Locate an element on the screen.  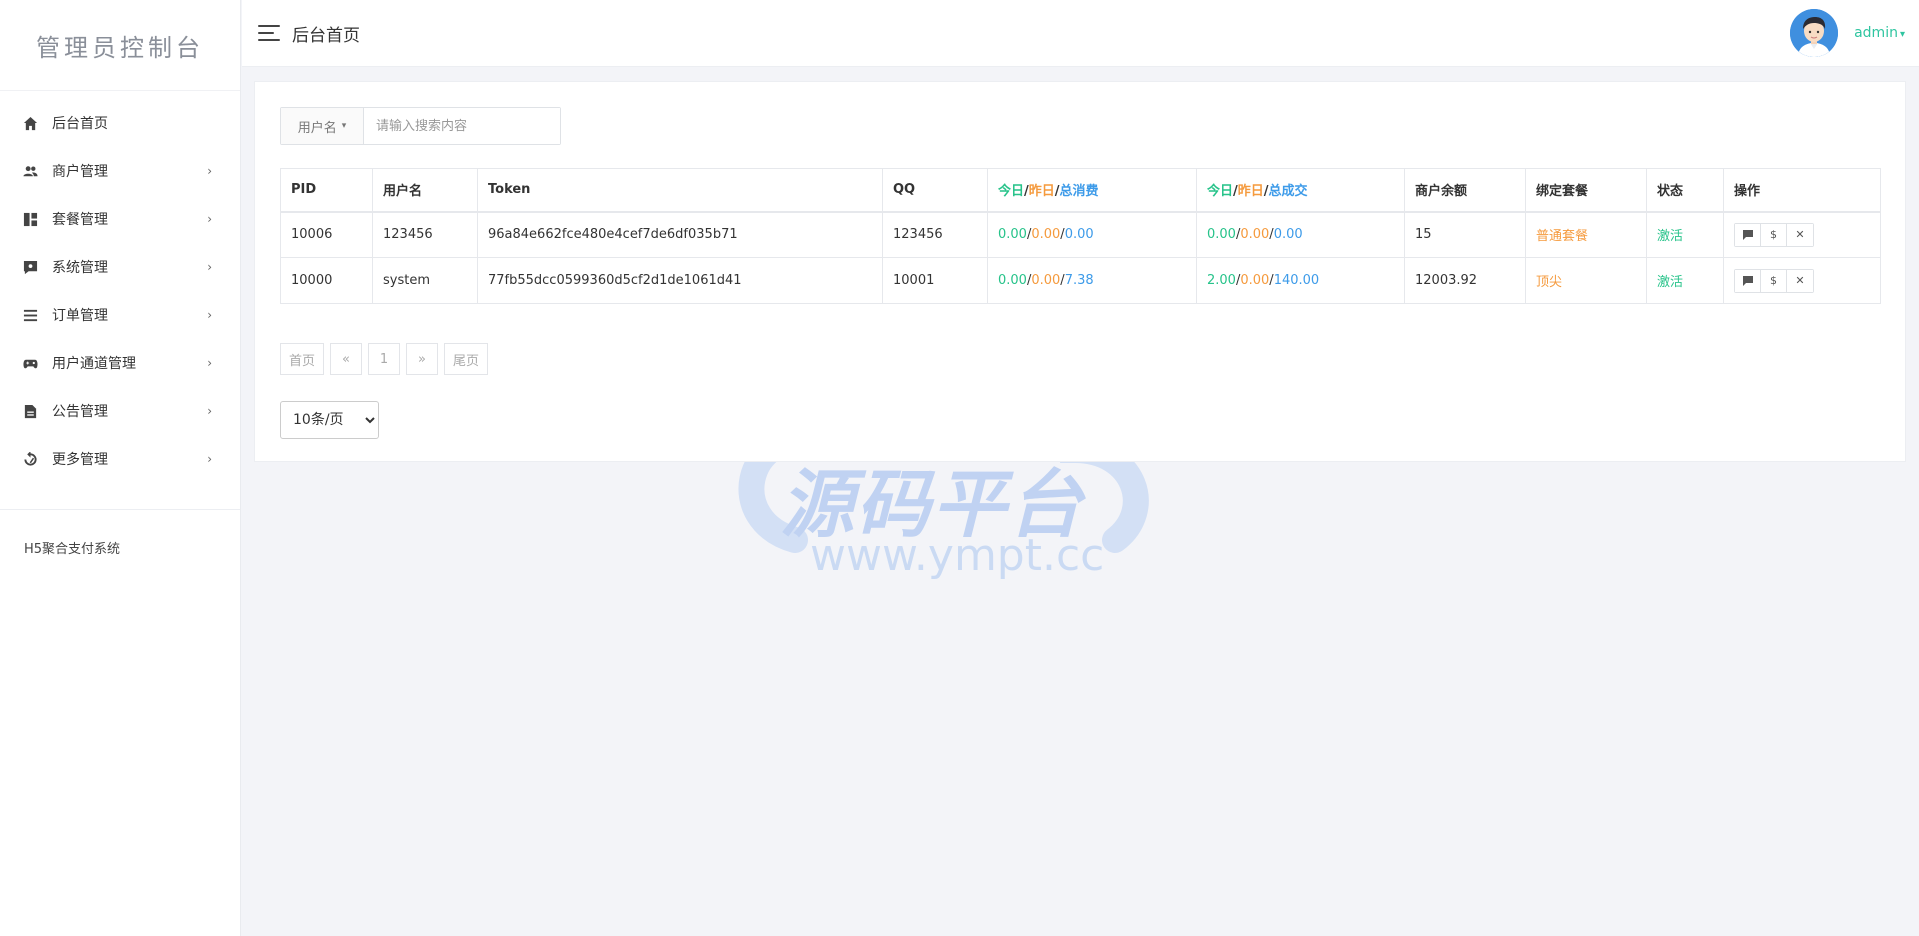
consume-total: 0.00 is located at coordinates (1079, 235).